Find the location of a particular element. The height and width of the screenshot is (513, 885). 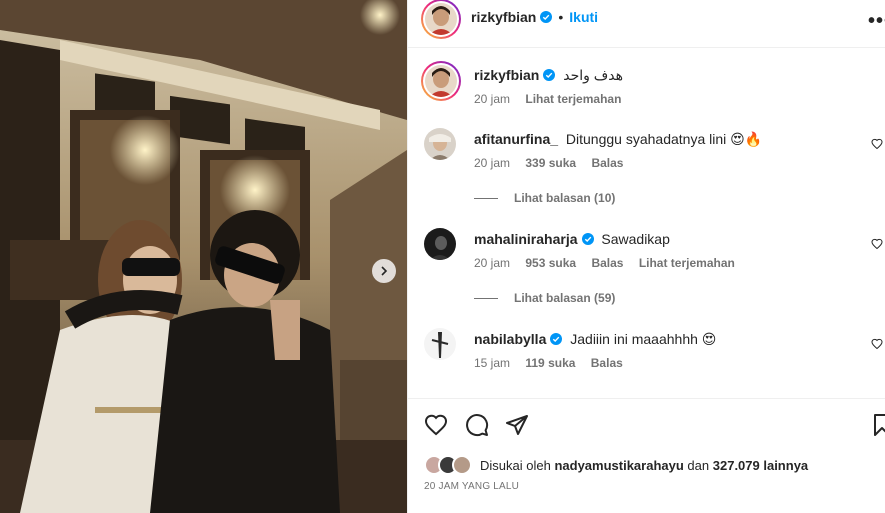

action-bar is located at coordinates (646, 424).